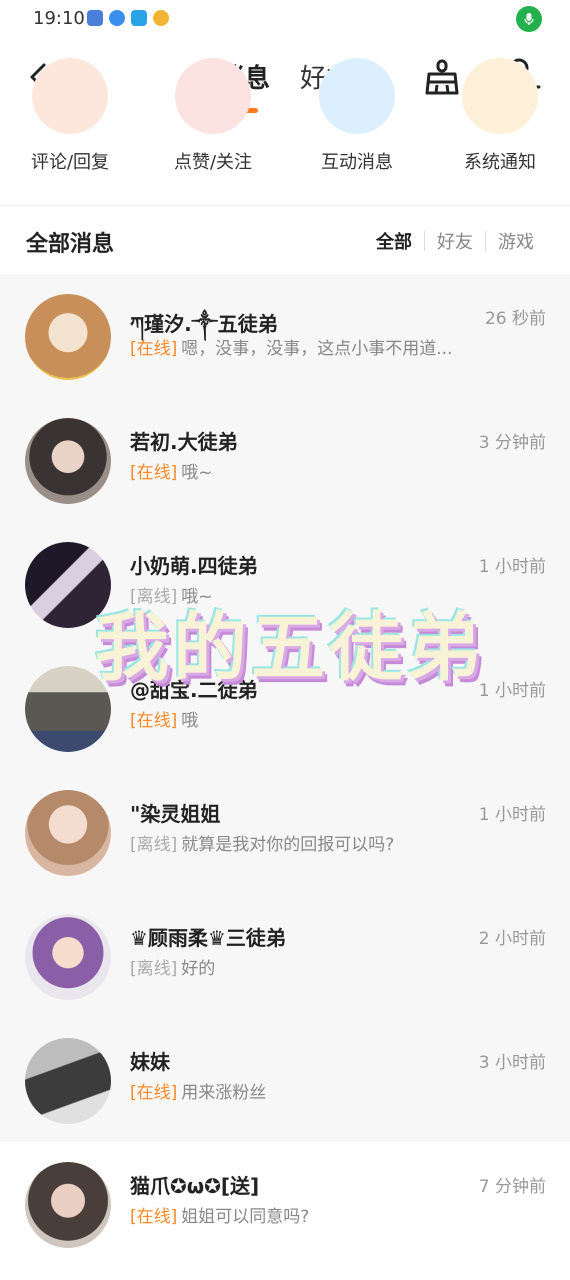 The width and height of the screenshot is (570, 1280). I want to click on message-row: 若初.大徒弟 3 分钟前 [在线] 哦~, so click(285, 460).